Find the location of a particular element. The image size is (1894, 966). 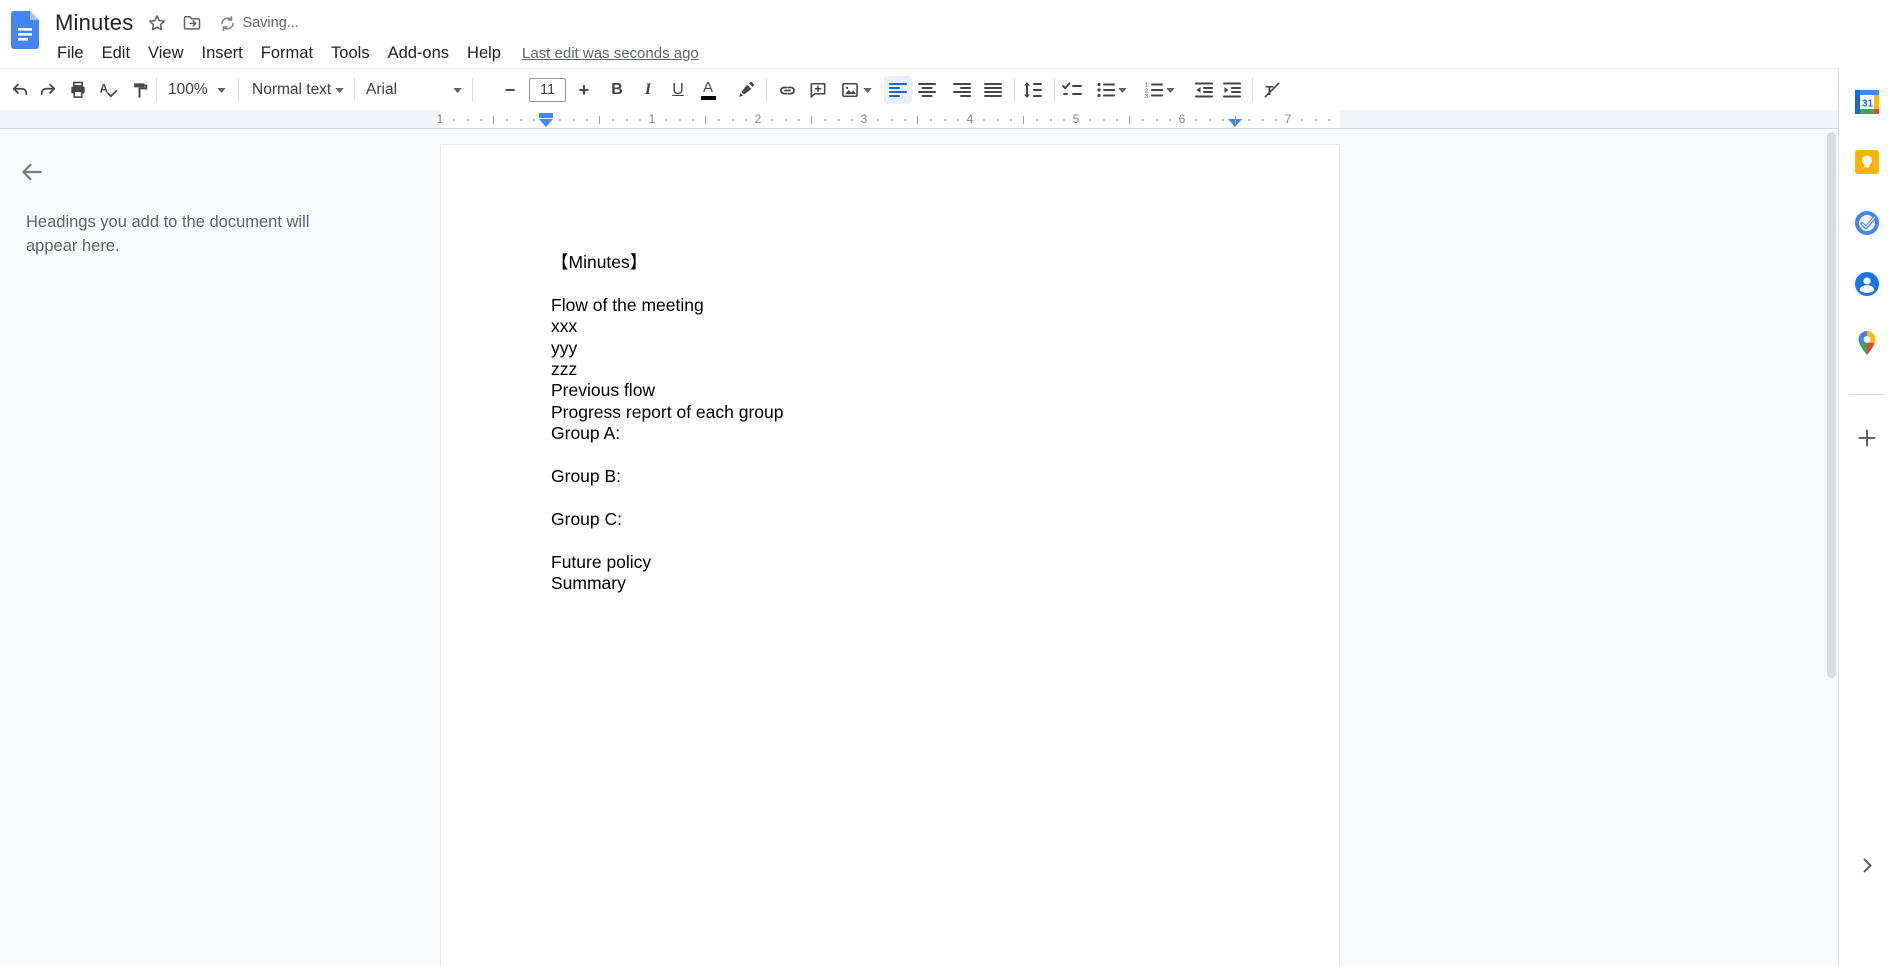

redo-button is located at coordinates (48, 90).